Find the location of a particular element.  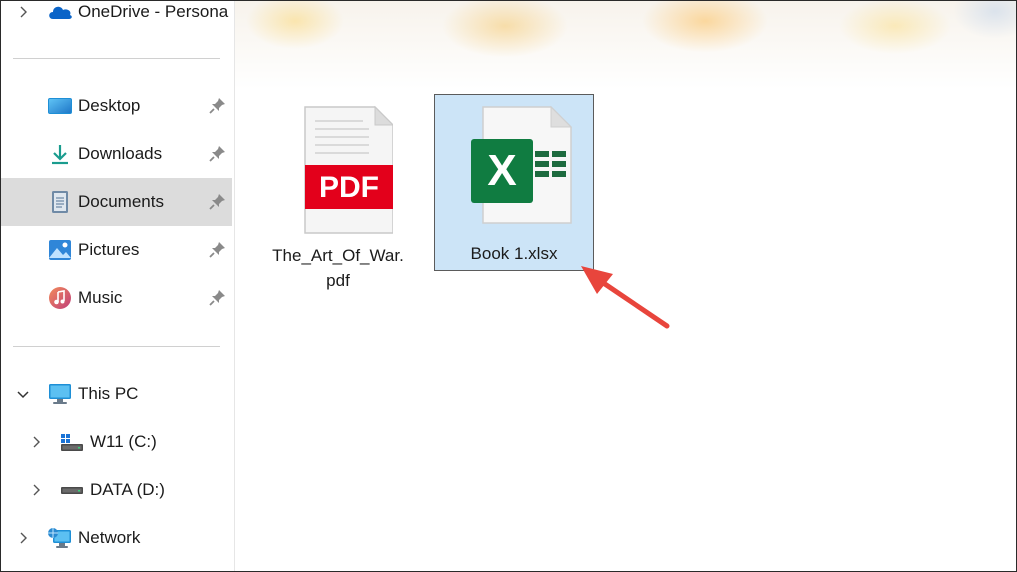

file-item-xlsx: X Book 1.xlsx is located at coordinates (514, 182).